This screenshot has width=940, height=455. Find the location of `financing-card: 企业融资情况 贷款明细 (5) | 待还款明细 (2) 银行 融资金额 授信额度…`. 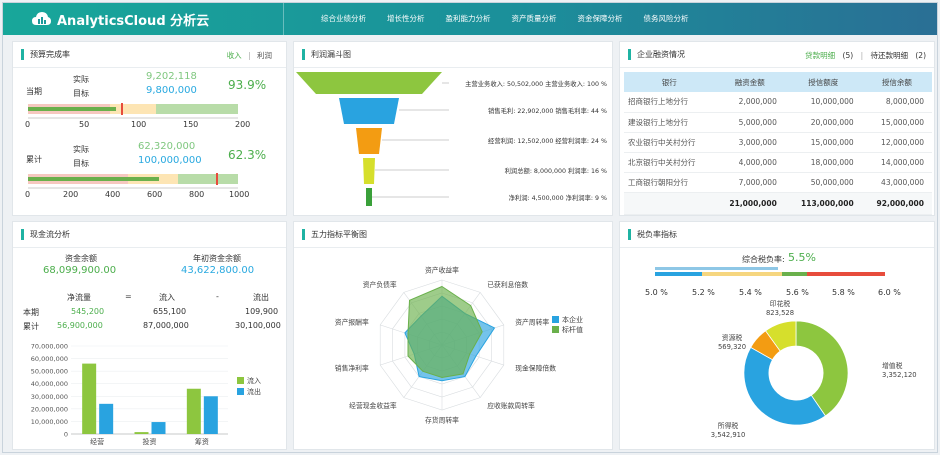

financing-card: 企业融资情况 贷款明细 (5) | 待还款明细 (2) 银行 融资金额 授信额度… is located at coordinates (777, 128).